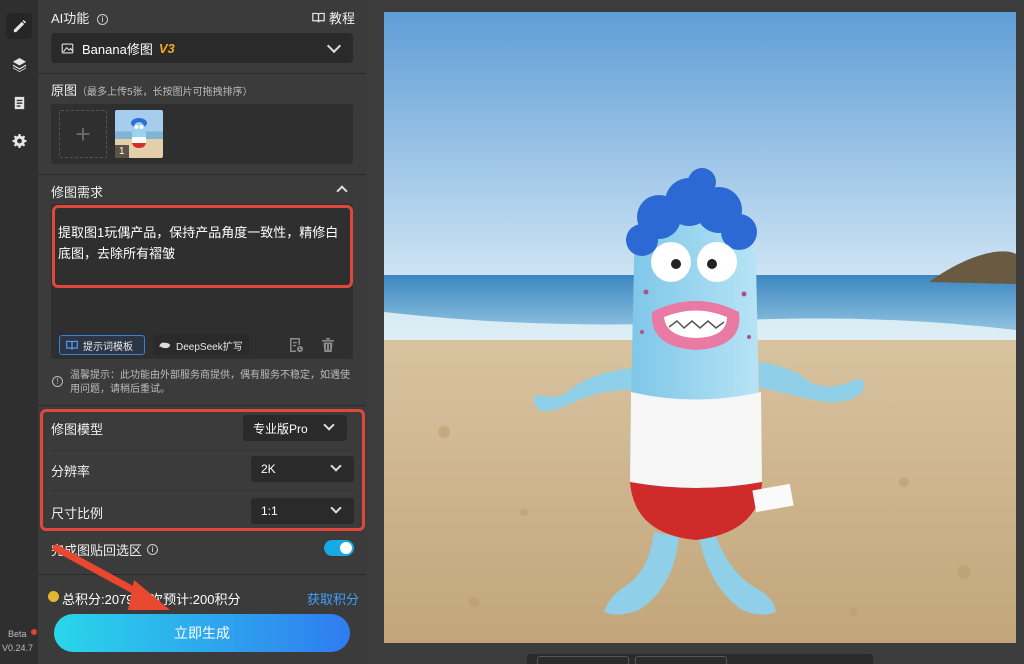 This screenshot has height=664, width=1024. What do you see at coordinates (328, 345) in the screenshot?
I see `trash-icon` at bounding box center [328, 345].